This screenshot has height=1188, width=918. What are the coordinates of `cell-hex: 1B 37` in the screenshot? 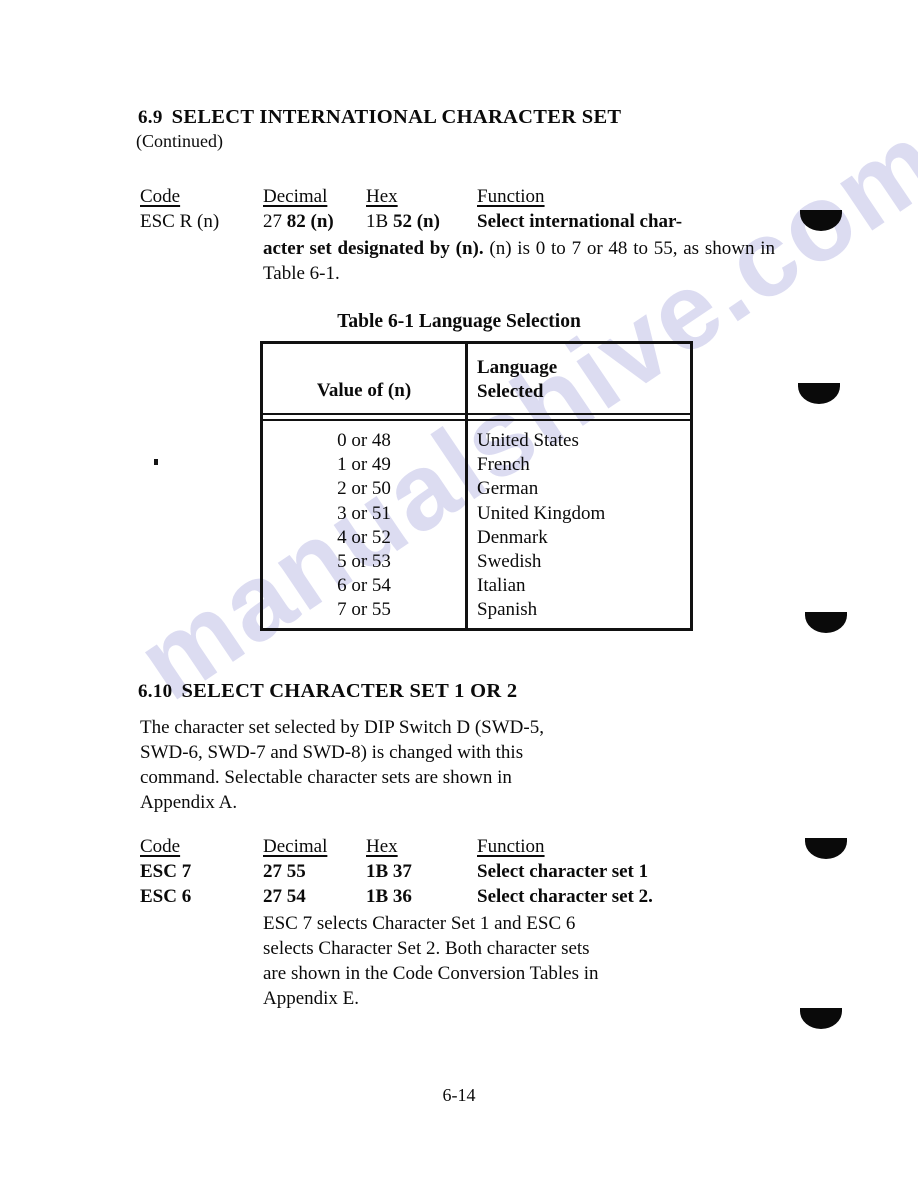 It's located at (389, 871).